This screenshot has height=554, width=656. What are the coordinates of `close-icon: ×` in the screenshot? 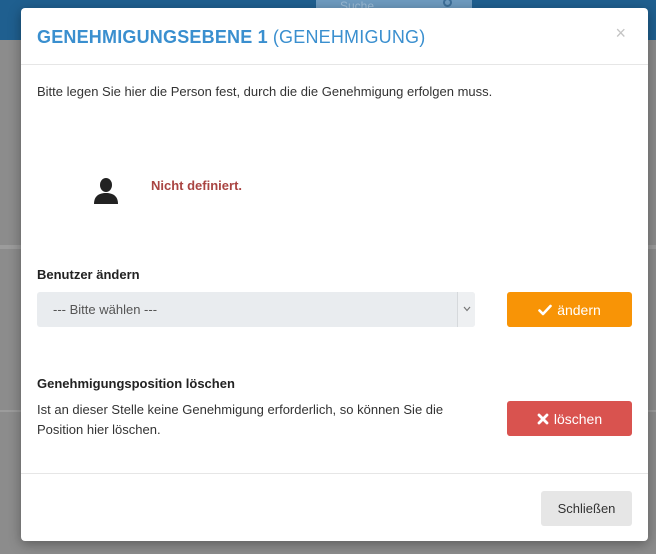 It's located at (620, 33).